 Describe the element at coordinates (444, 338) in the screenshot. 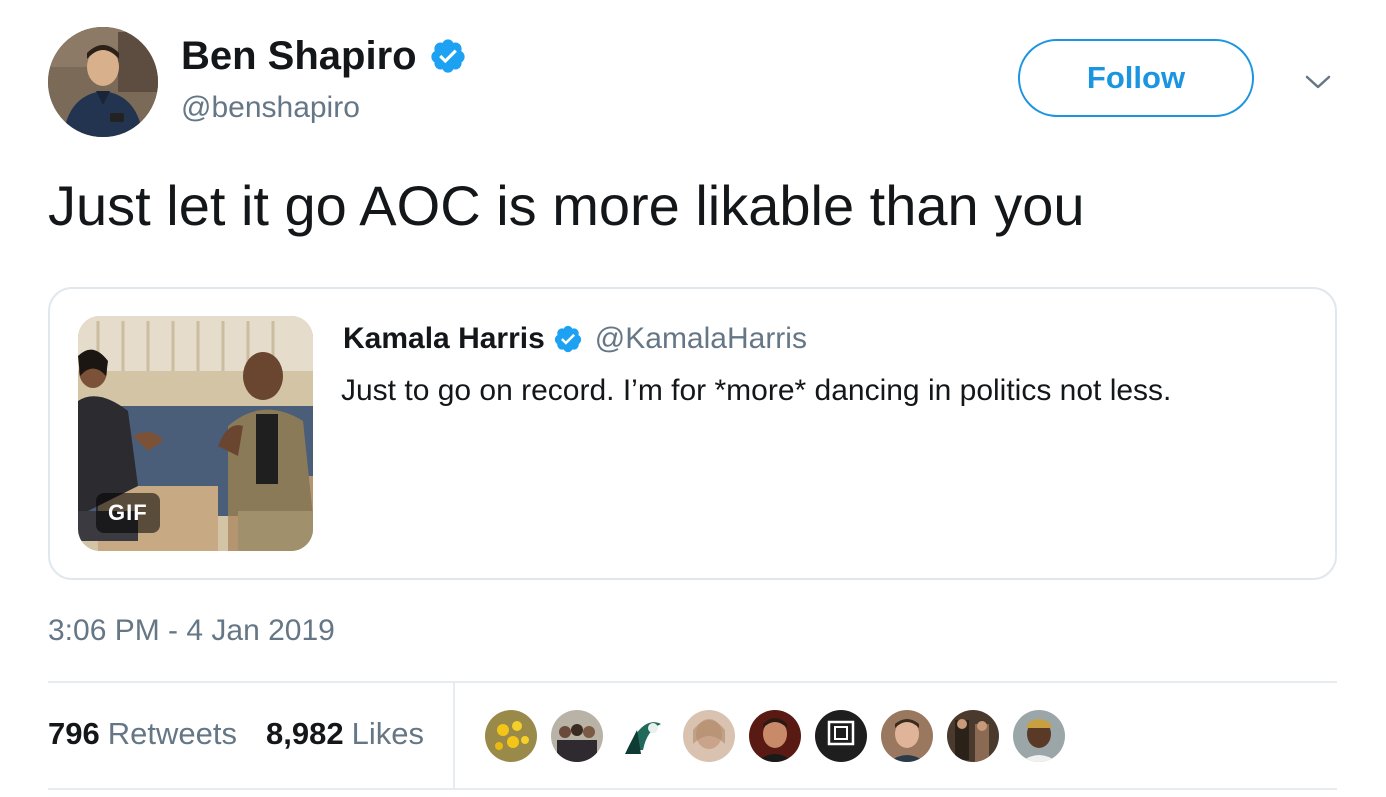

I see `quoted-author-name: Kamala Harris` at that location.